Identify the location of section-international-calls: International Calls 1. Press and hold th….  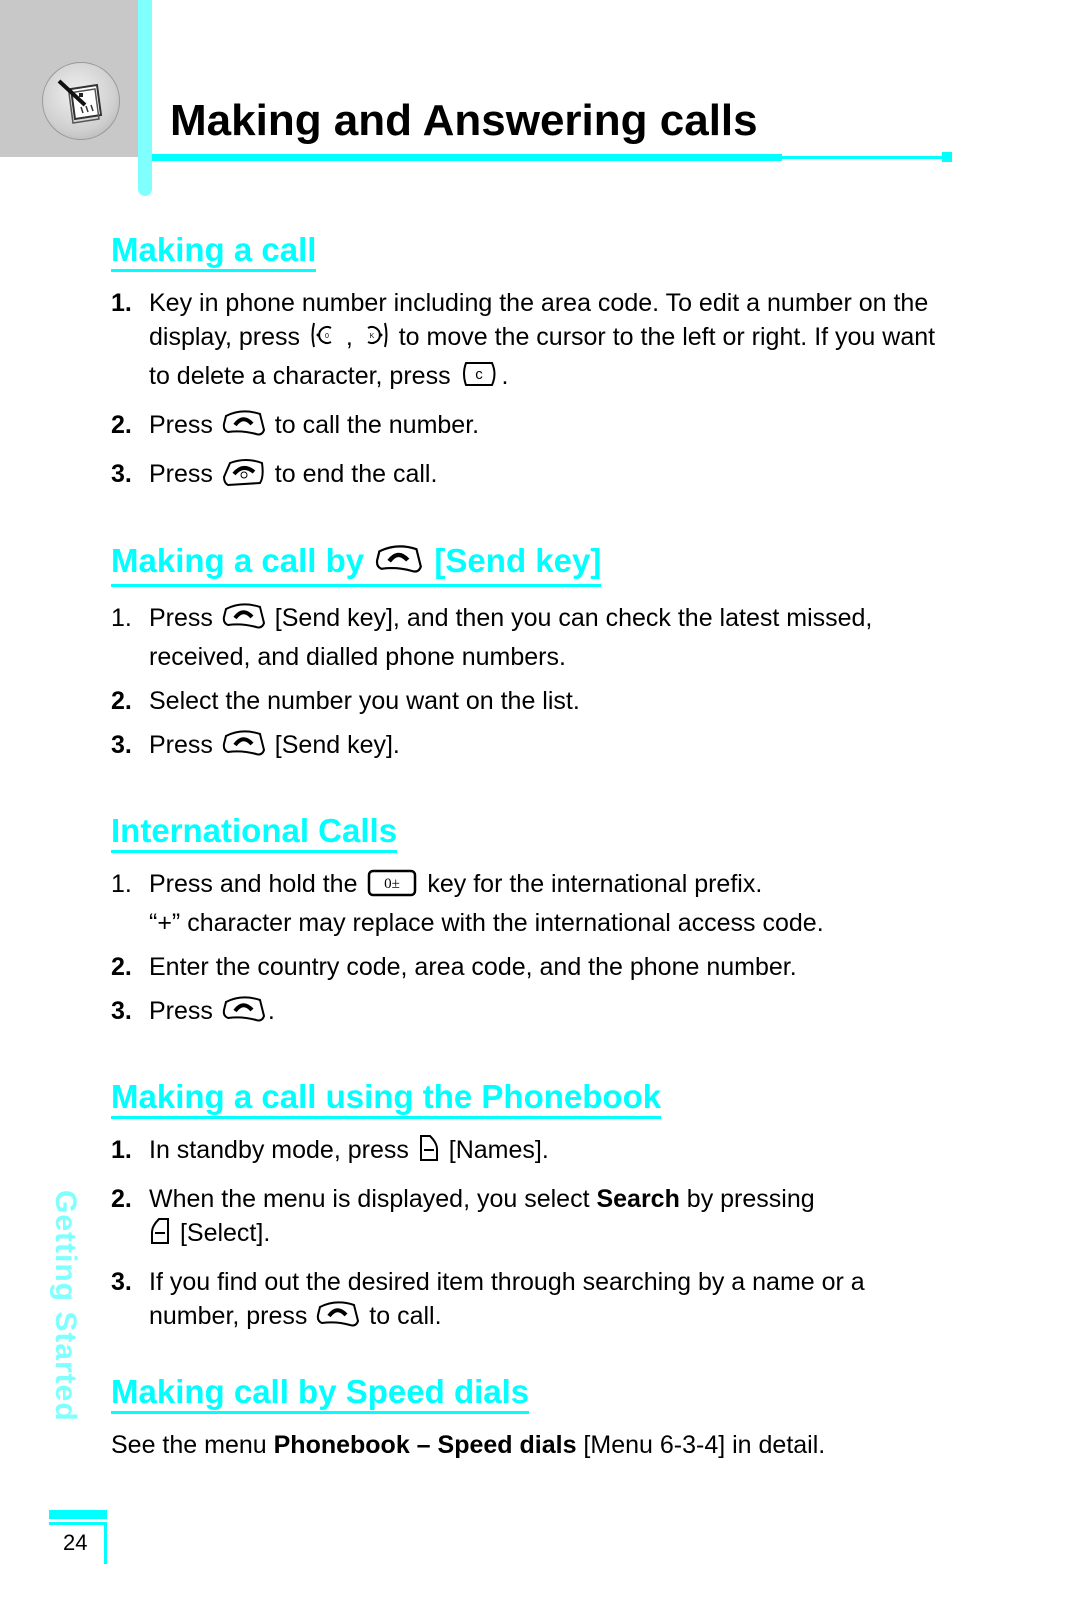
(536, 923).